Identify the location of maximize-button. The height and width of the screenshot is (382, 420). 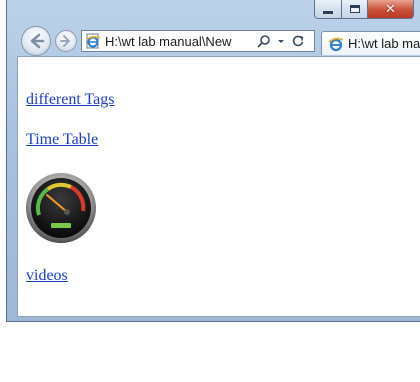
(355, 9).